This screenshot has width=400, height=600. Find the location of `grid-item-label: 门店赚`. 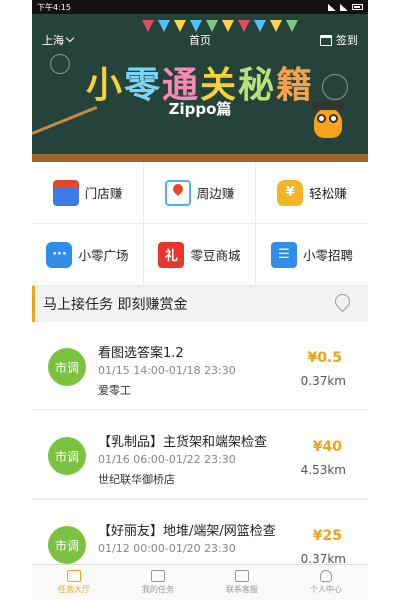

grid-item-label: 门店赚 is located at coordinates (103, 193).